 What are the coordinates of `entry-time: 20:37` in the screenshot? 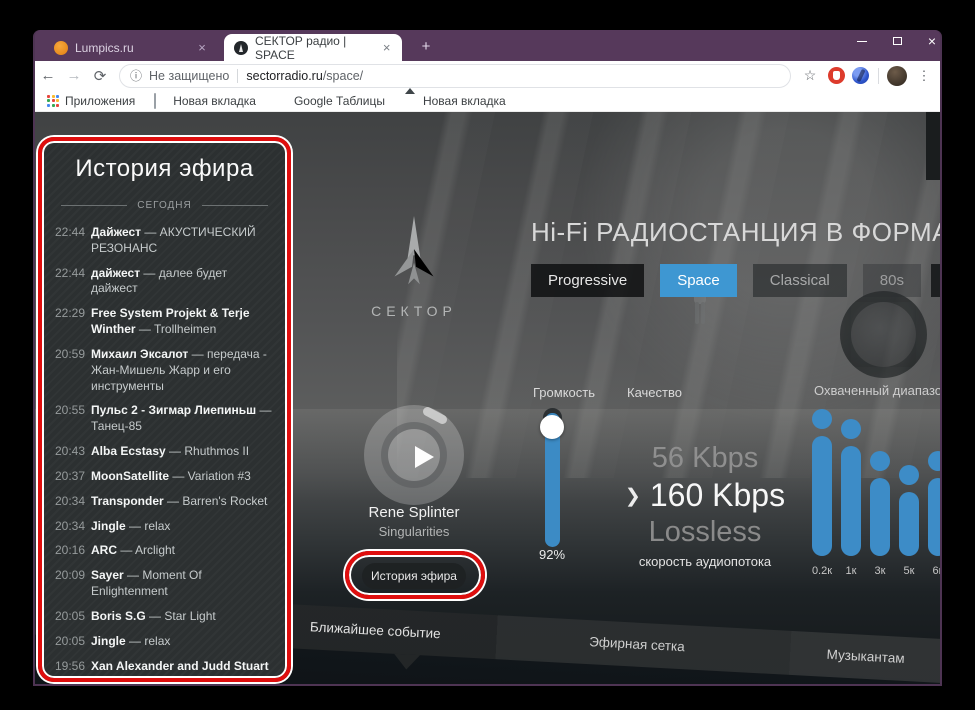 It's located at (70, 475).